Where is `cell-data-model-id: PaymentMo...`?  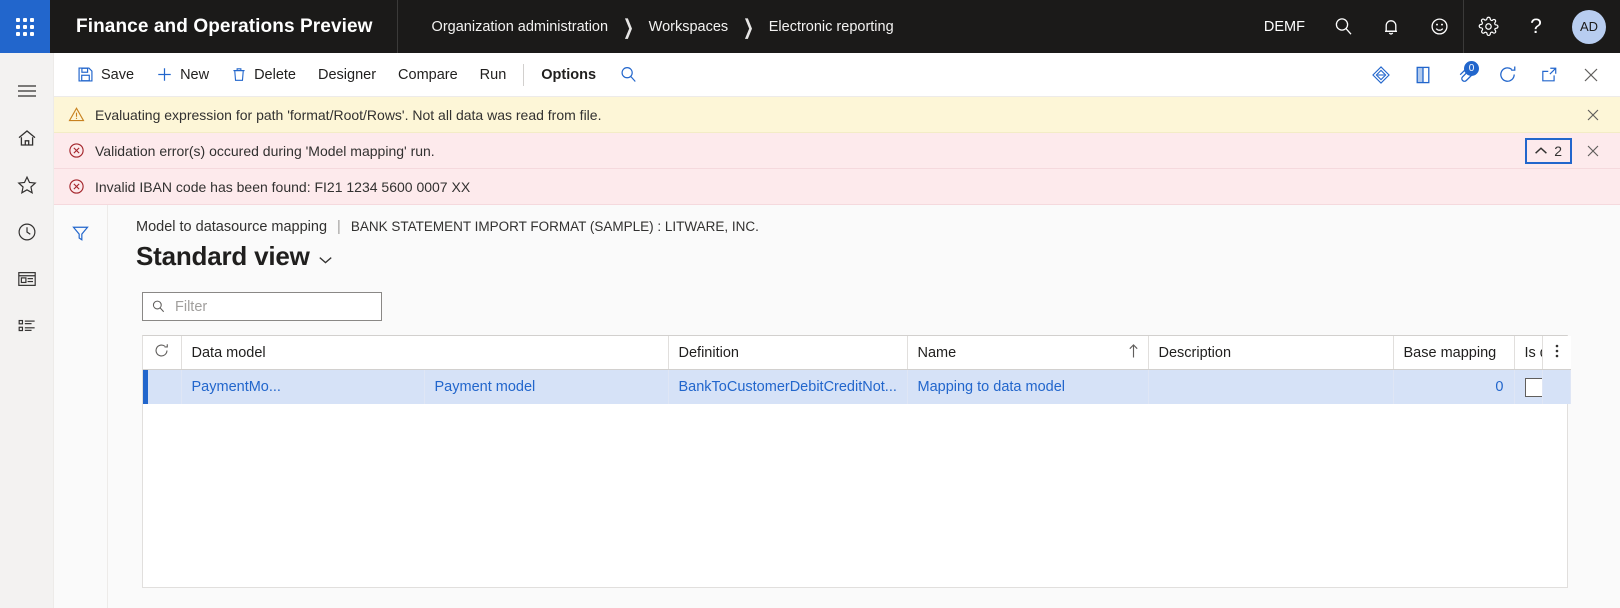 cell-data-model-id: PaymentMo... is located at coordinates (303, 386).